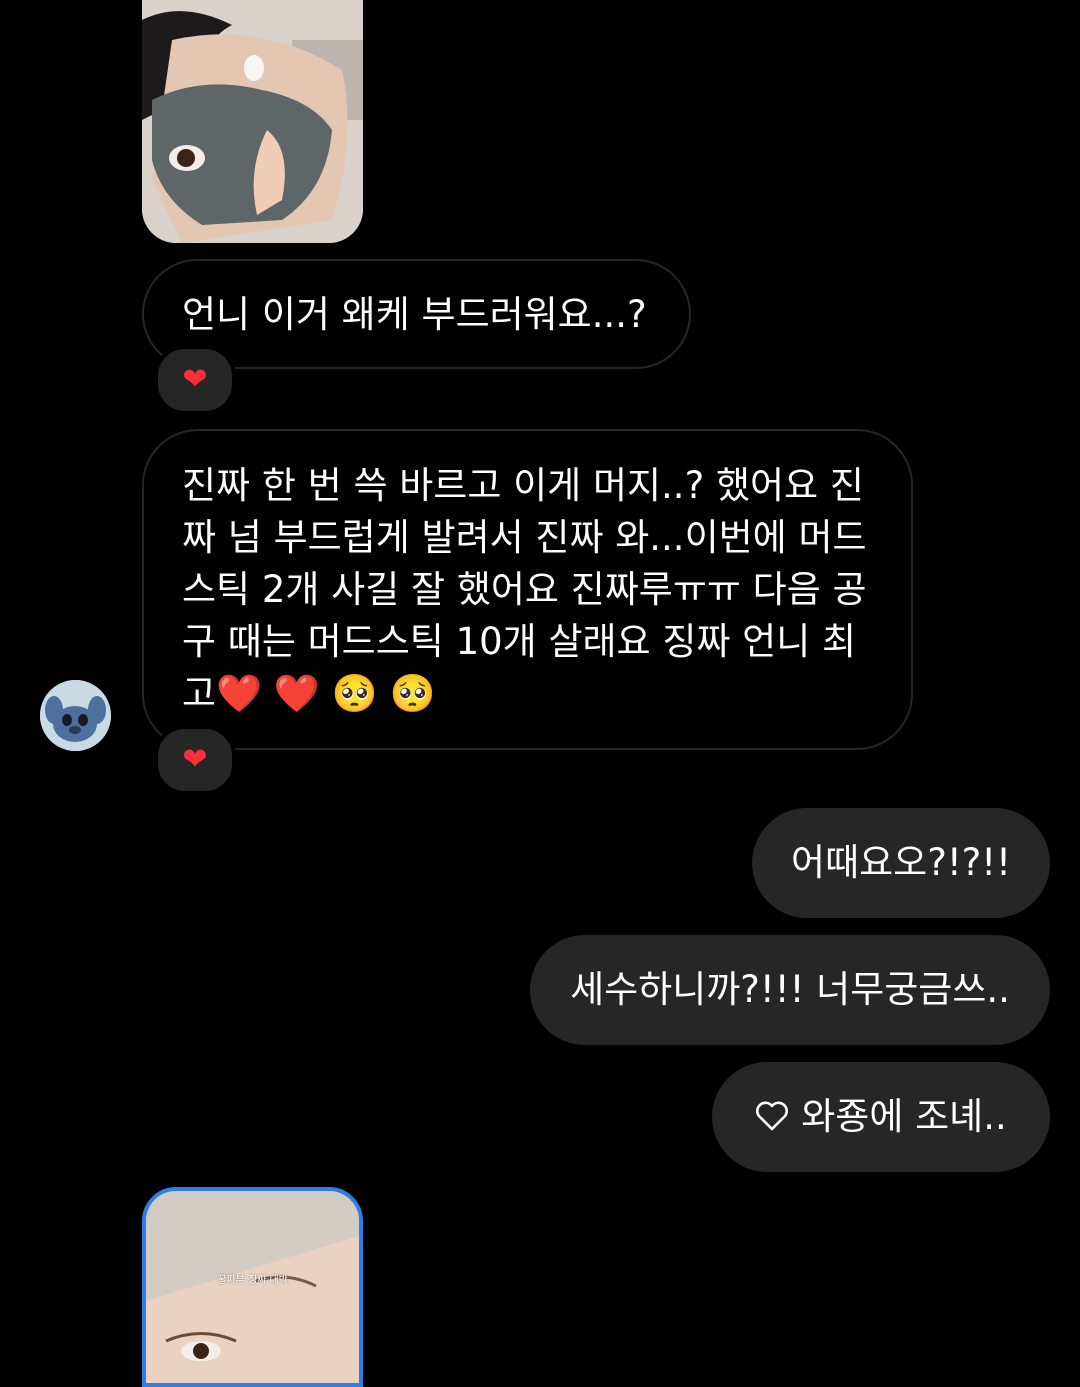  What do you see at coordinates (414, 314) in the screenshot?
I see `message-text: 언니 이거 왜케 부드러워요...?` at bounding box center [414, 314].